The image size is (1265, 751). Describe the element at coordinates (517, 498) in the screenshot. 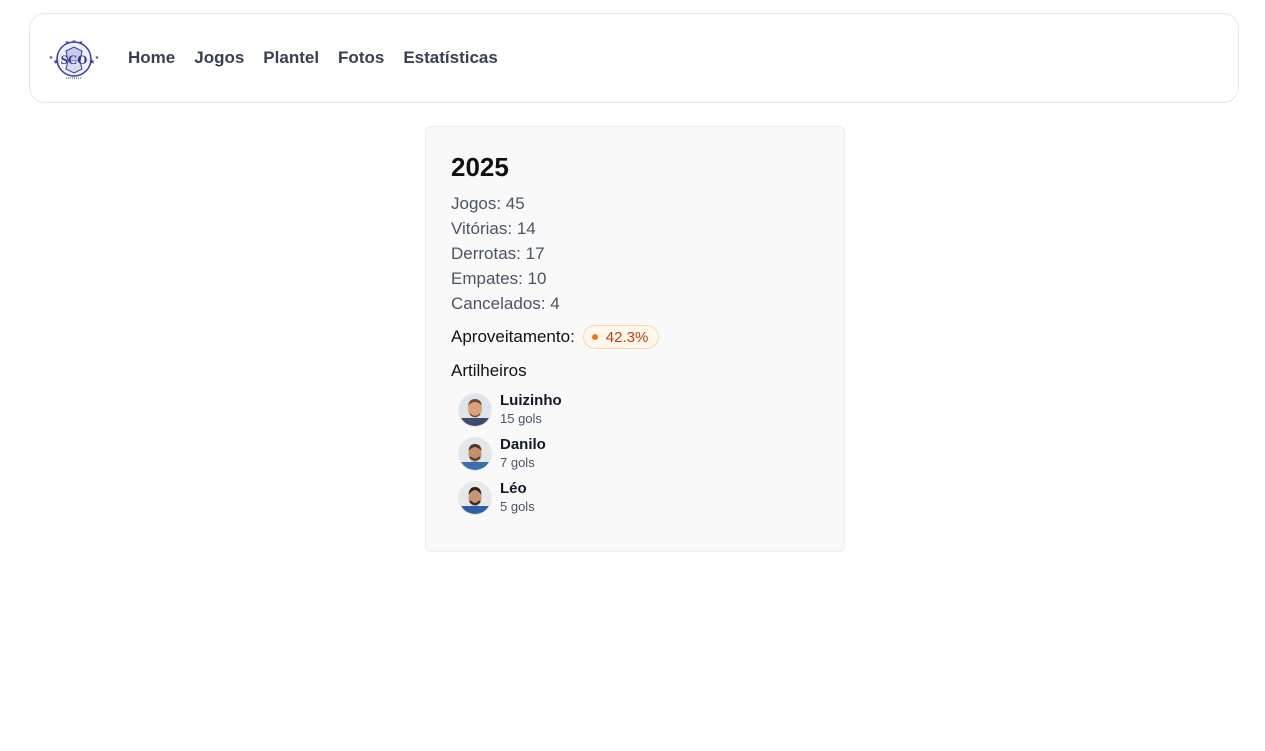

I see `scorer-info: Léo 5 gols` at that location.